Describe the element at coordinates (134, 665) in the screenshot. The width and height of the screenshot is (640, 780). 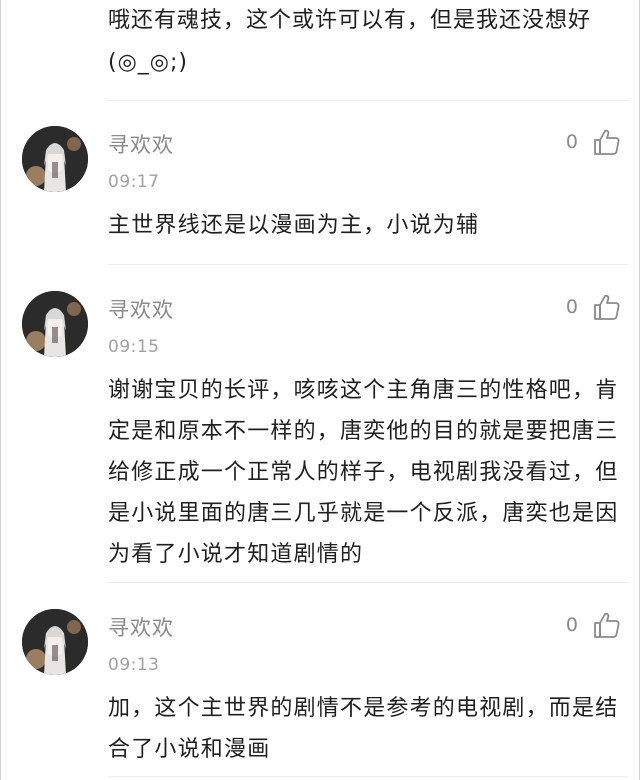
I see `comment-time: 09:13` at that location.